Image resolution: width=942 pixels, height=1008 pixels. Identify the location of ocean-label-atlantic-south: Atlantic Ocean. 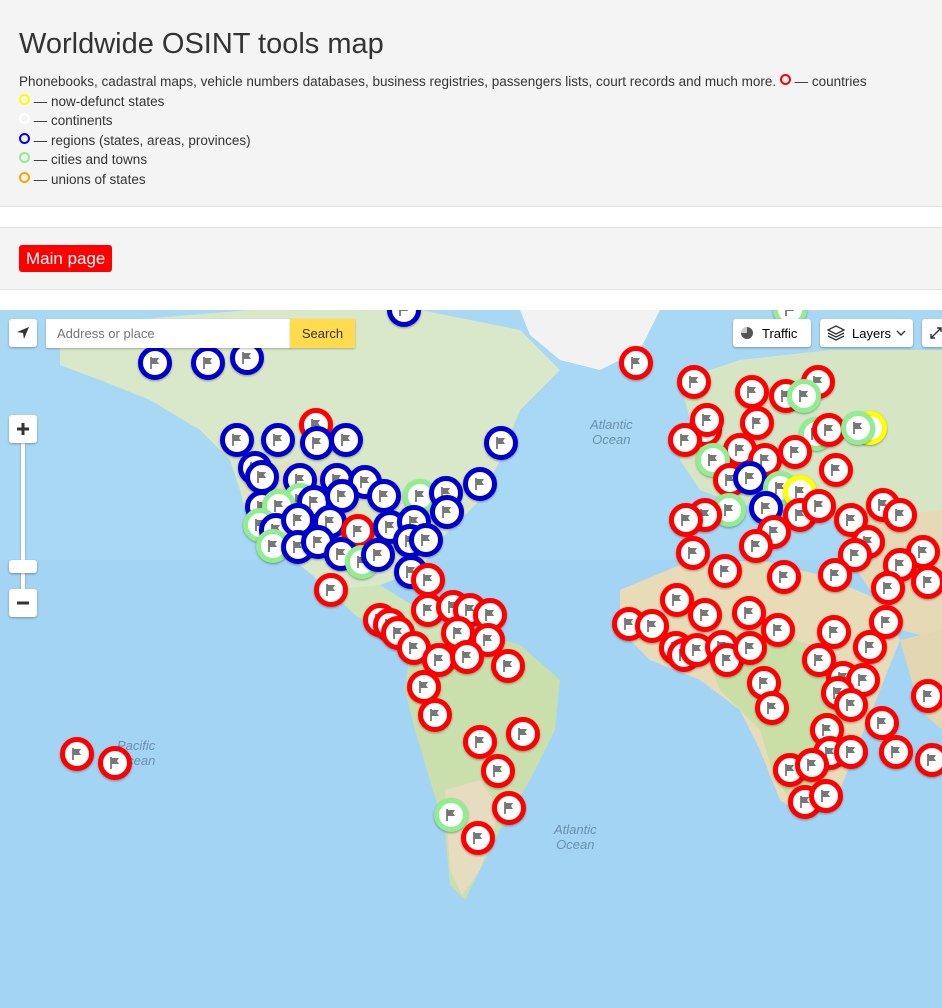
(575, 837).